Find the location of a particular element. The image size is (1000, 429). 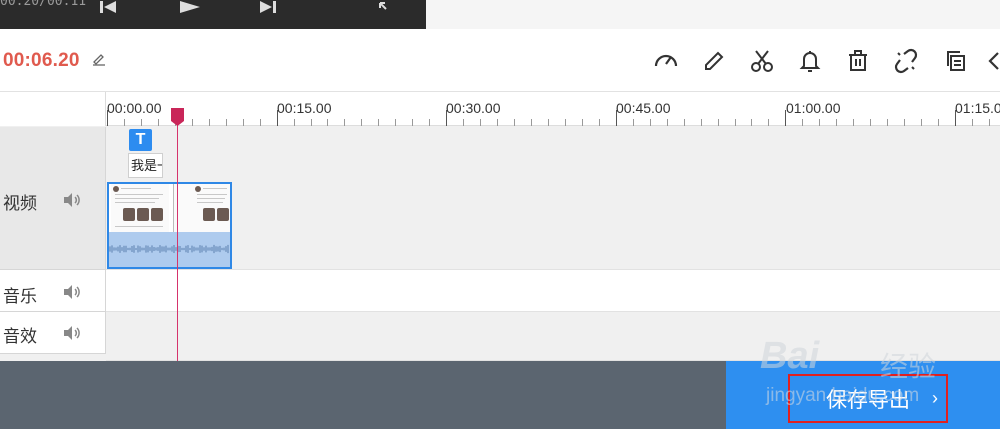

unlink-icon is located at coordinates (906, 61).